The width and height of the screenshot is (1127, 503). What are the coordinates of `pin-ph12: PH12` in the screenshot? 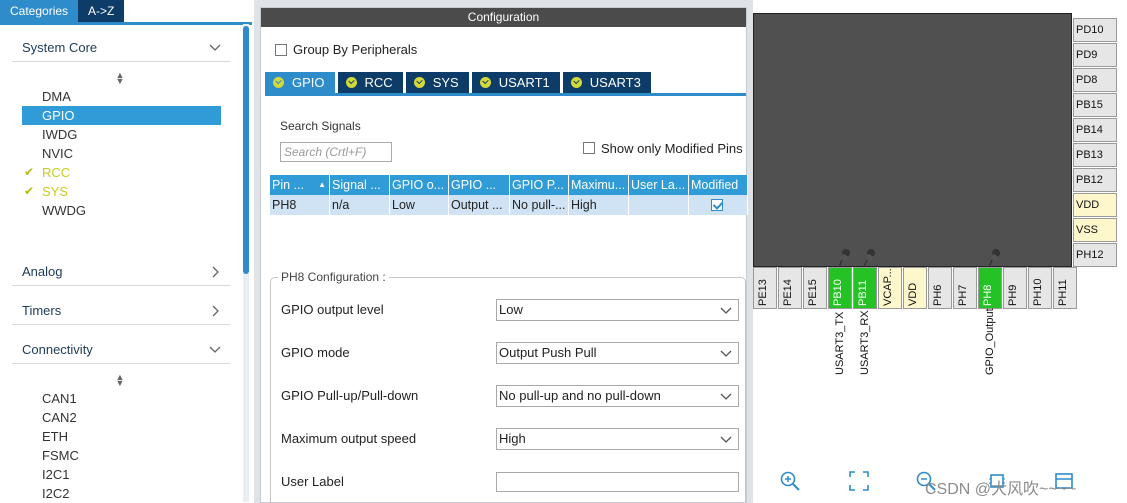 It's located at (1095, 255).